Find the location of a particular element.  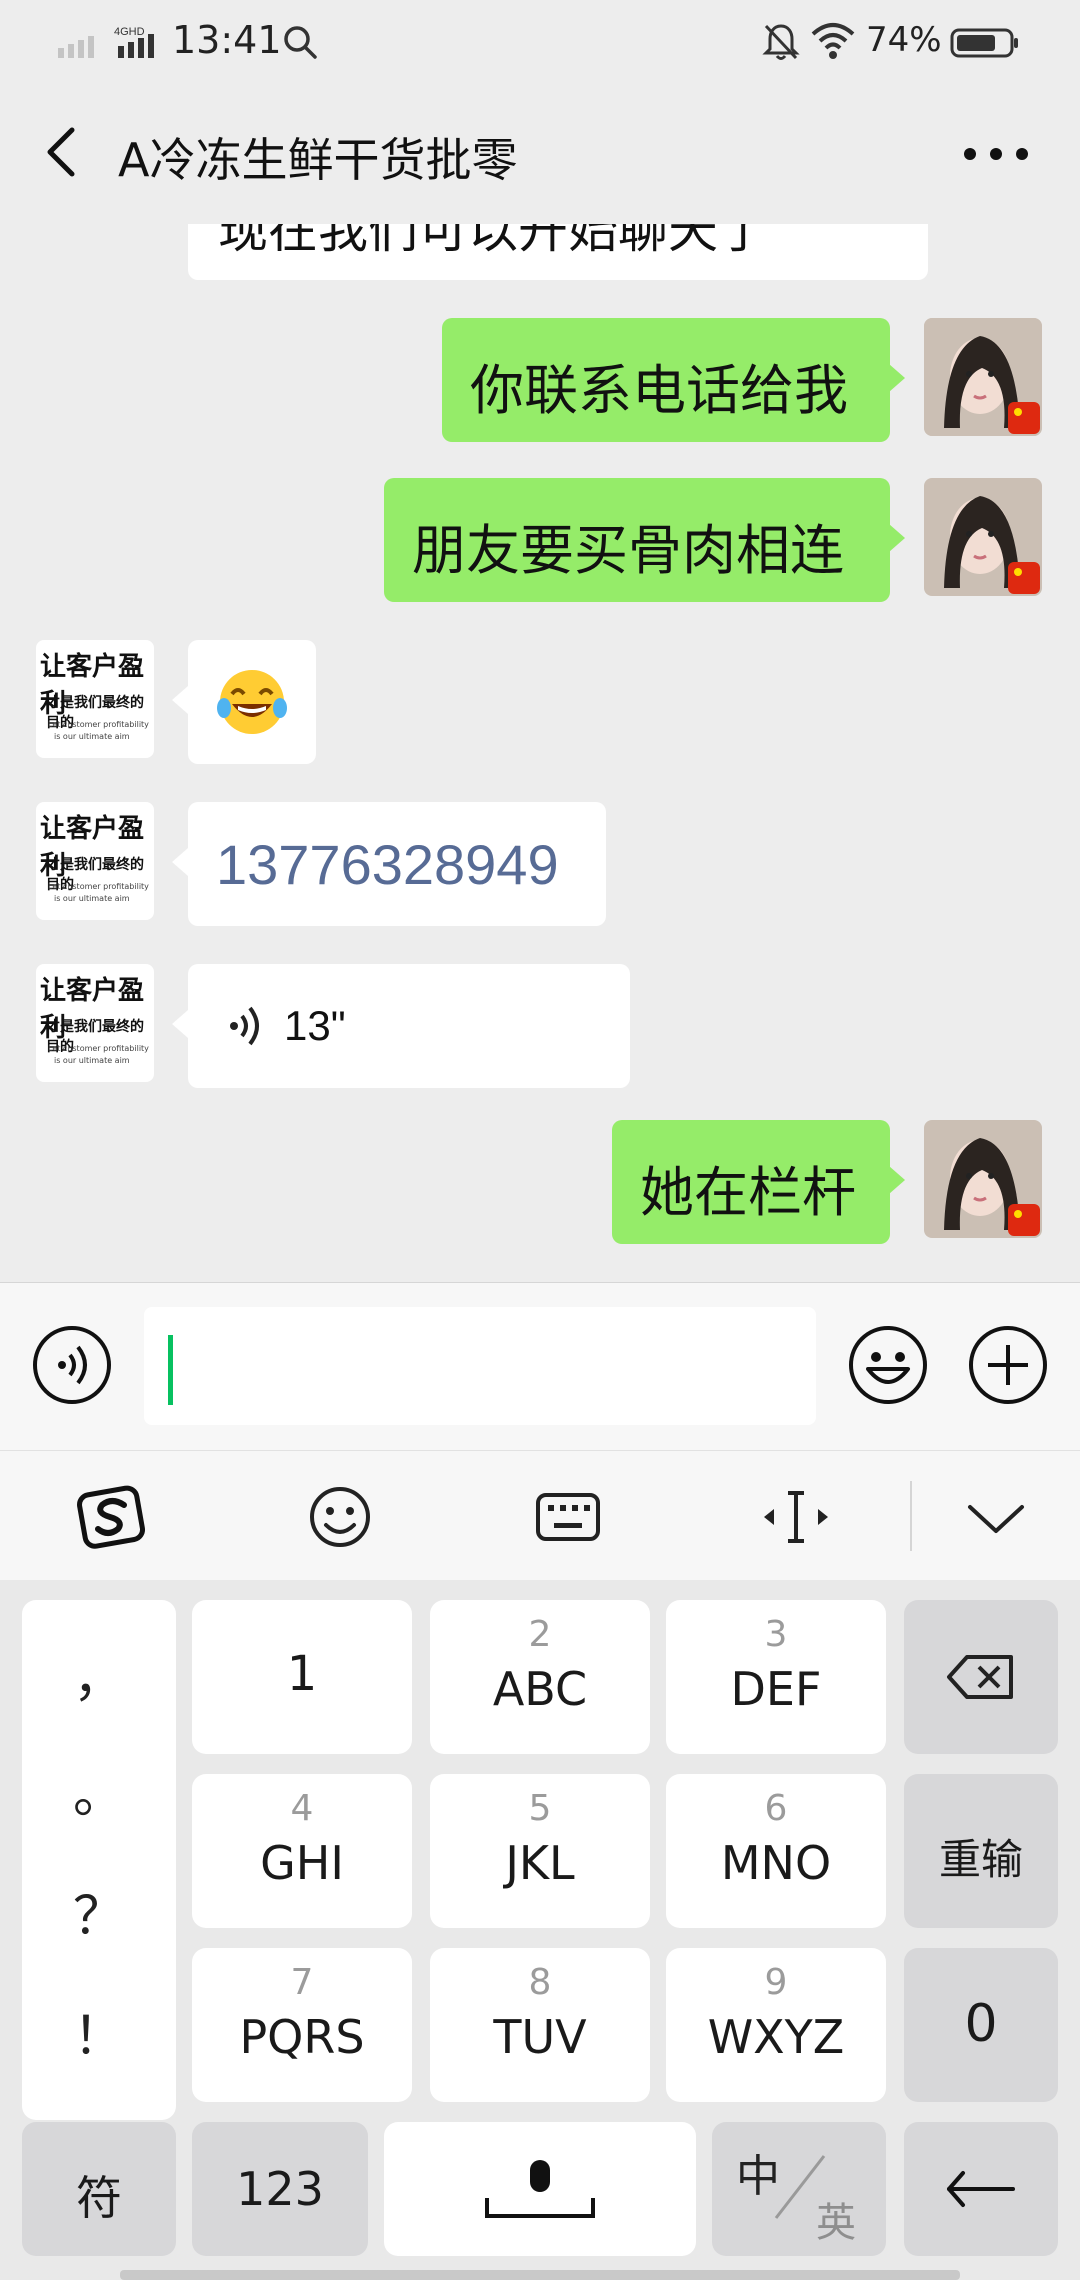

collapse-keyboard-icon is located at coordinates (996, 1517).